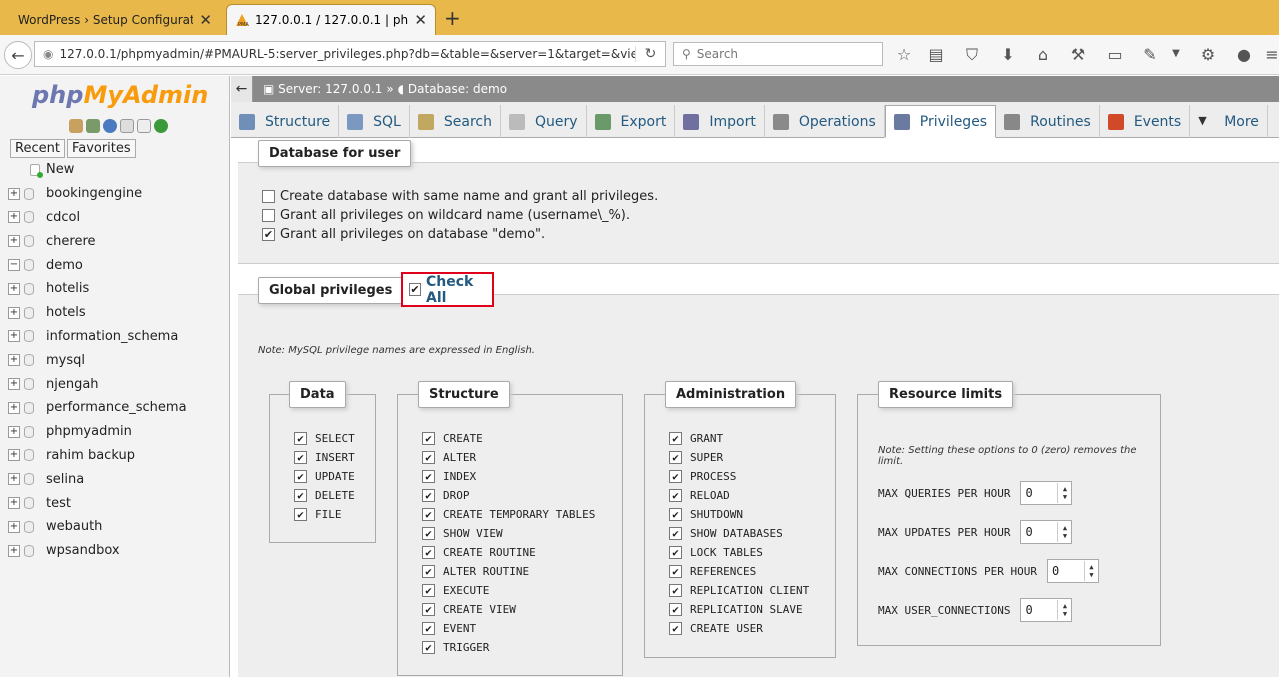 The image size is (1279, 677). Describe the element at coordinates (120, 95) in the screenshot. I see `phpmyadmin-logo: phpMyAdmin` at that location.